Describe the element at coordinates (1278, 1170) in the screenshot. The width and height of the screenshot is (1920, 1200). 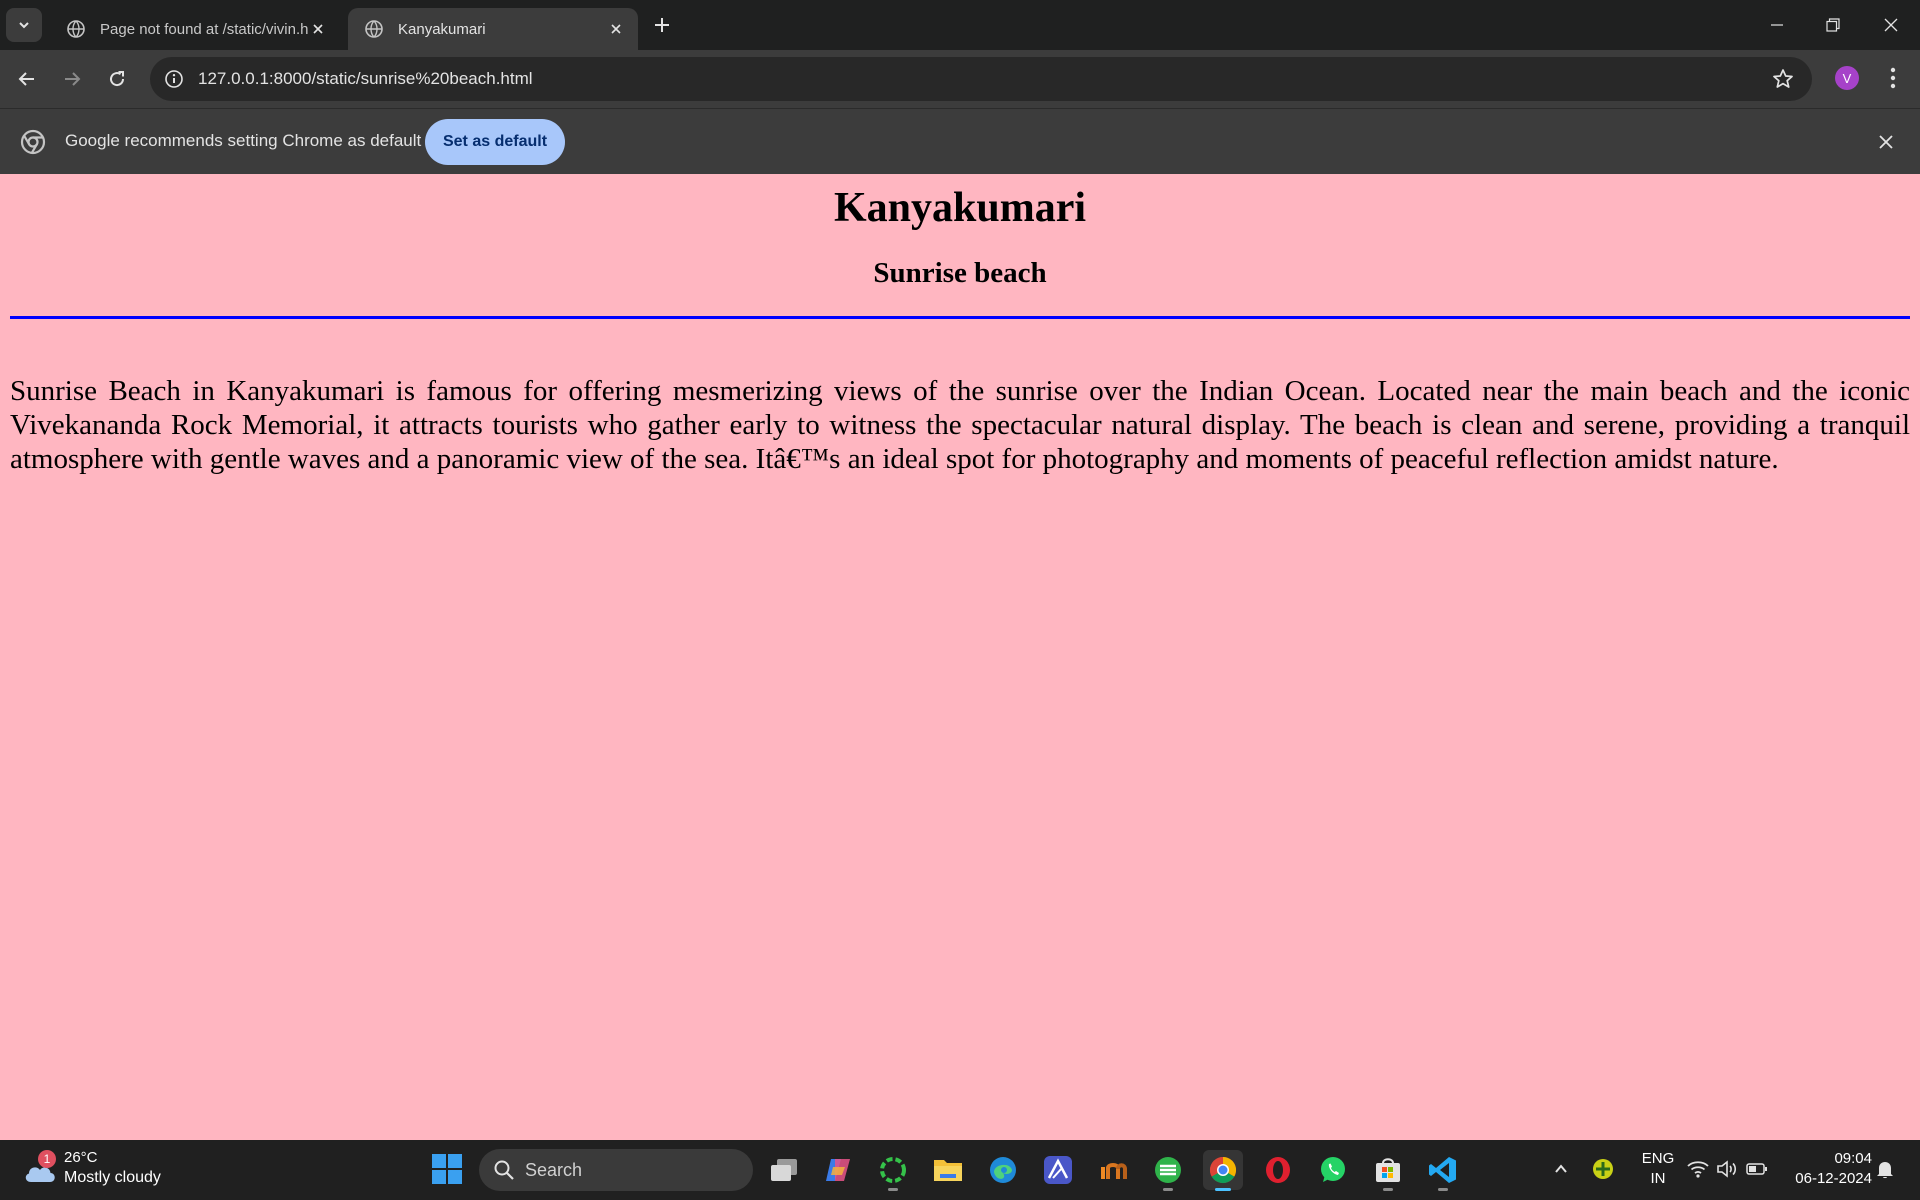
I see `opera-icon` at that location.